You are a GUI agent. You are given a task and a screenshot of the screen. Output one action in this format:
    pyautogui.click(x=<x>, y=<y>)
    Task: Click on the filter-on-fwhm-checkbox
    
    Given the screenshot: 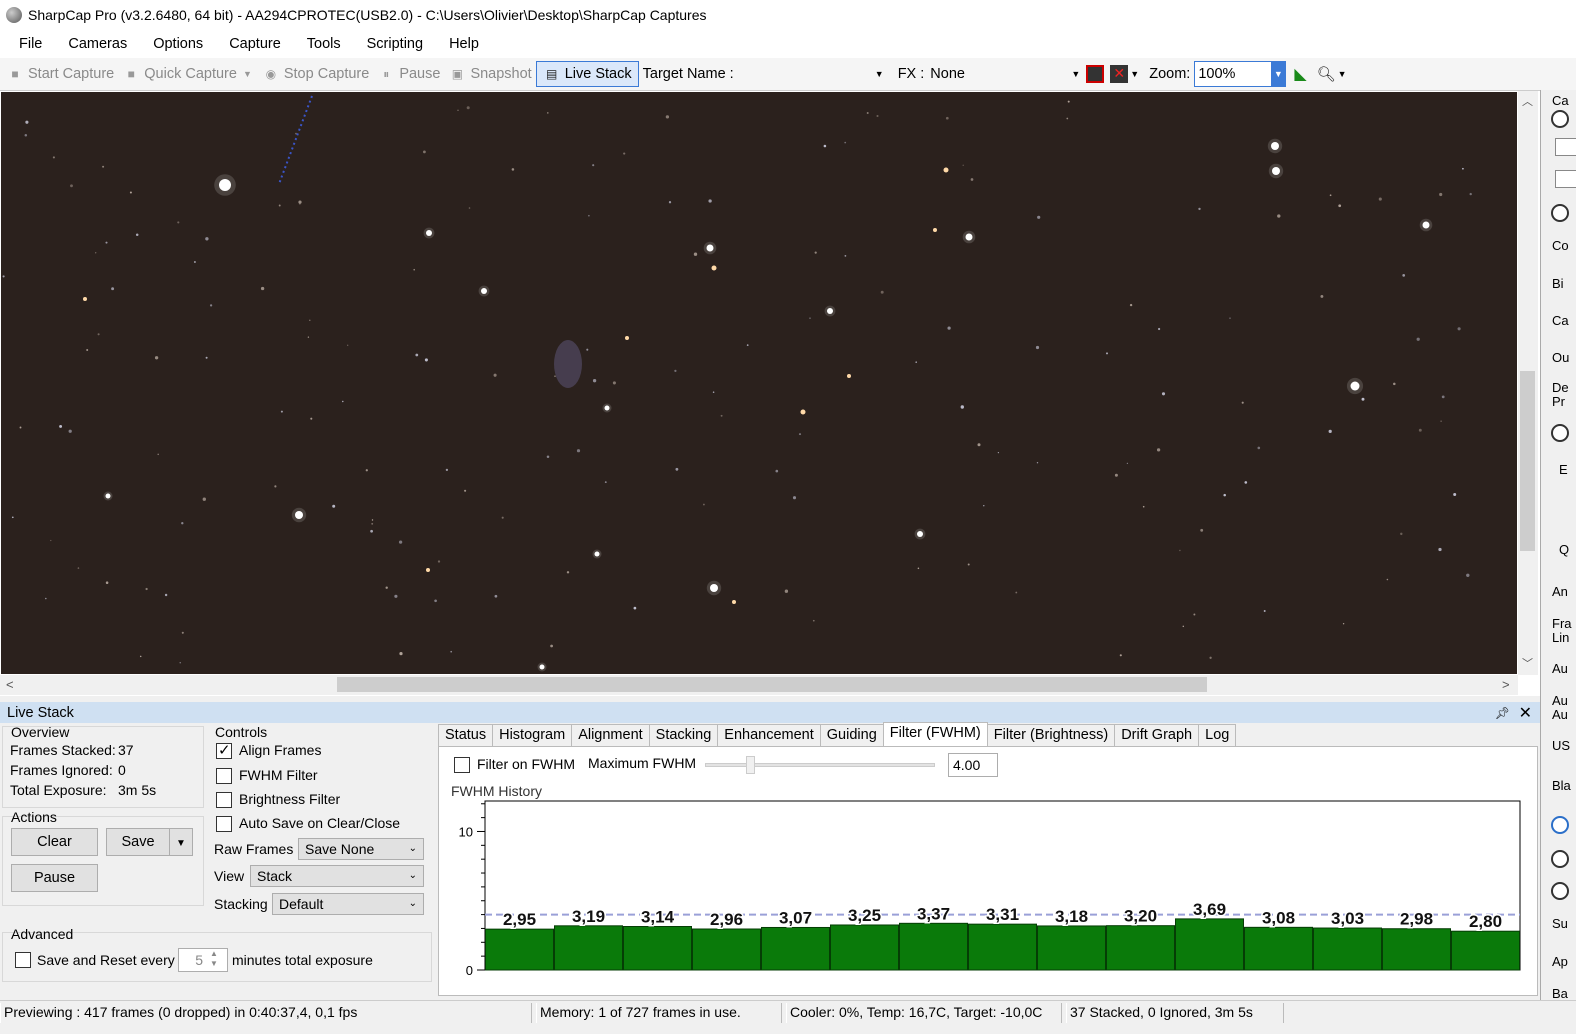 What is the action you would take?
    pyautogui.click(x=462, y=765)
    